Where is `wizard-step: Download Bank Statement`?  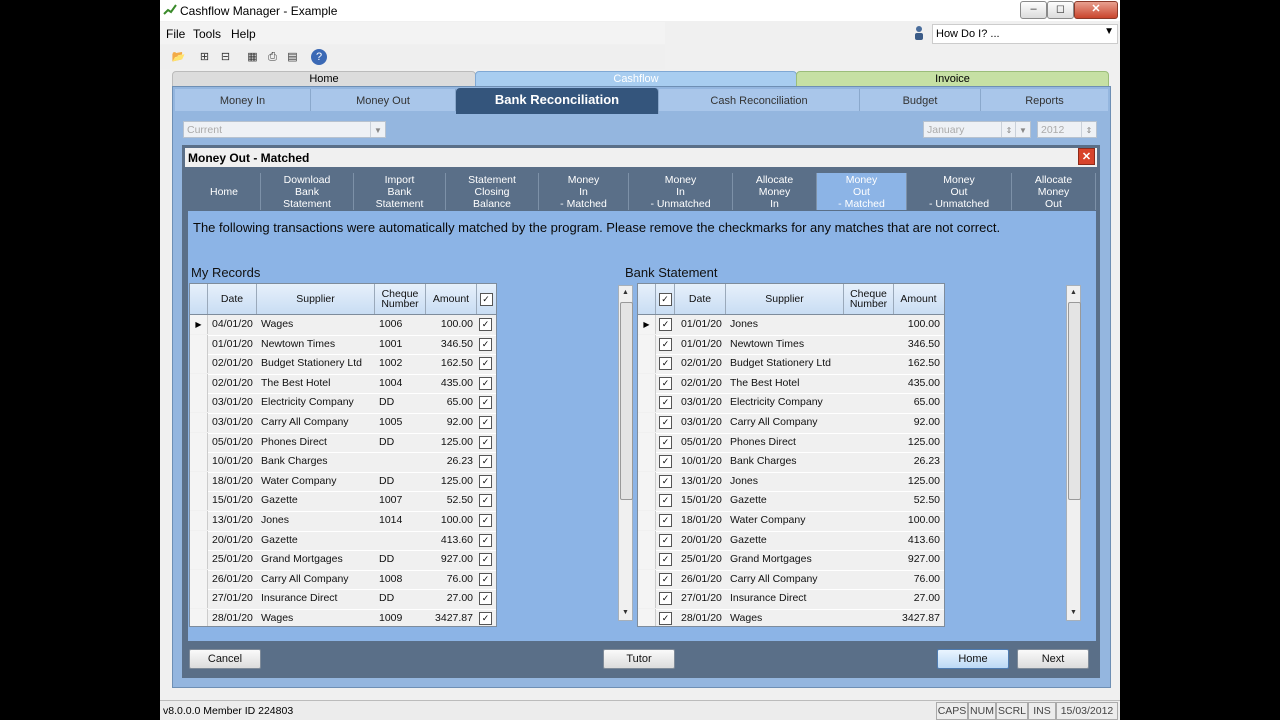
wizard-step: Download Bank Statement is located at coordinates (307, 191).